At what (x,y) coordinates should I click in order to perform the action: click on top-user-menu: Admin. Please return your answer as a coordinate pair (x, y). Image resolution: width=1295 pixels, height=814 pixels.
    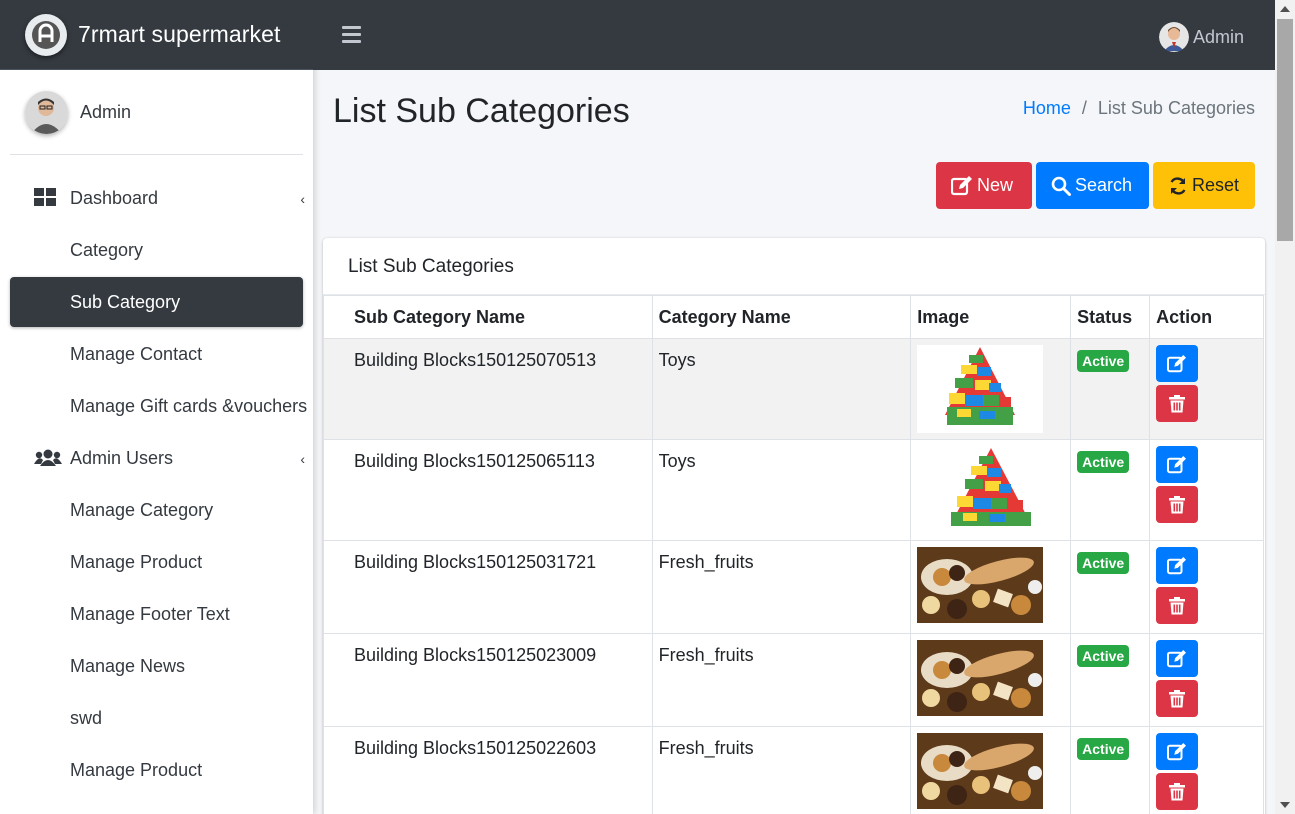
    Looking at the image, I should click on (1201, 37).